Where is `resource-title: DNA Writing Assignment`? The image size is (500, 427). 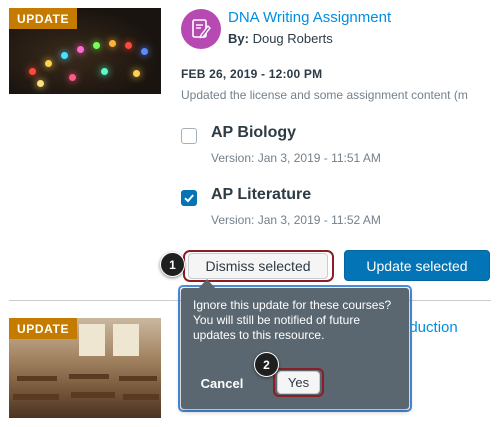 resource-title: DNA Writing Assignment is located at coordinates (309, 17).